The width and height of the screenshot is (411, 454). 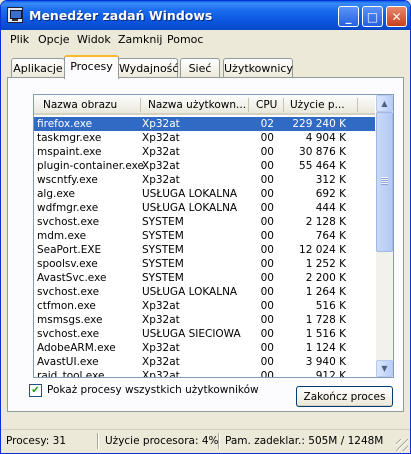 I want to click on table-row: AdobeARM.exe Xp32at 00 1 124 K, so click(x=204, y=348).